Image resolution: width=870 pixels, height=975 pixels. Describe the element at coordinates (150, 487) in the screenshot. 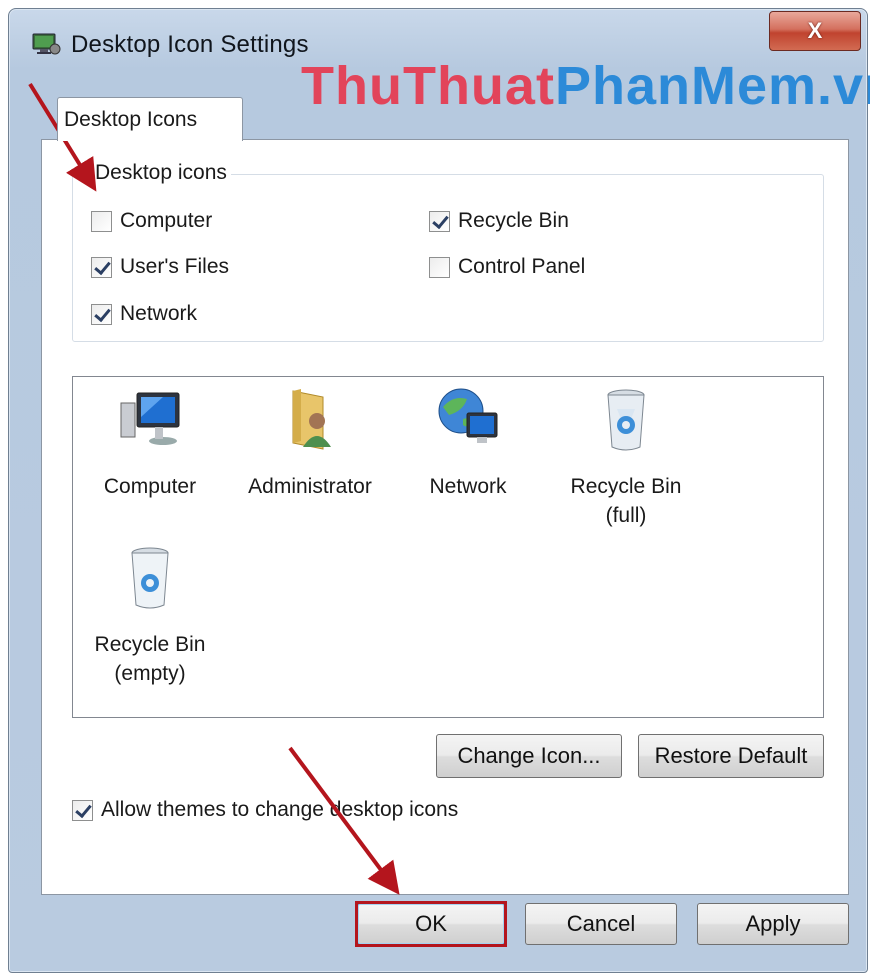

I see `icon-label: Computer` at that location.